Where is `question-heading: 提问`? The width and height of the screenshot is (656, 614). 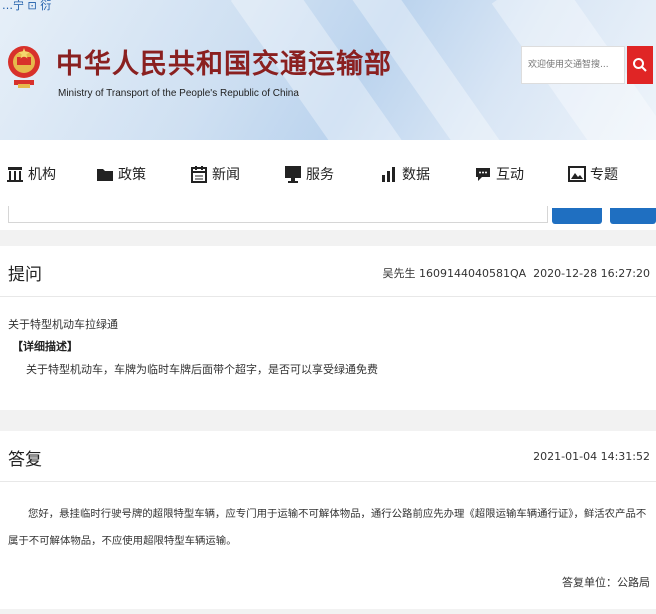 question-heading: 提问 is located at coordinates (25, 275).